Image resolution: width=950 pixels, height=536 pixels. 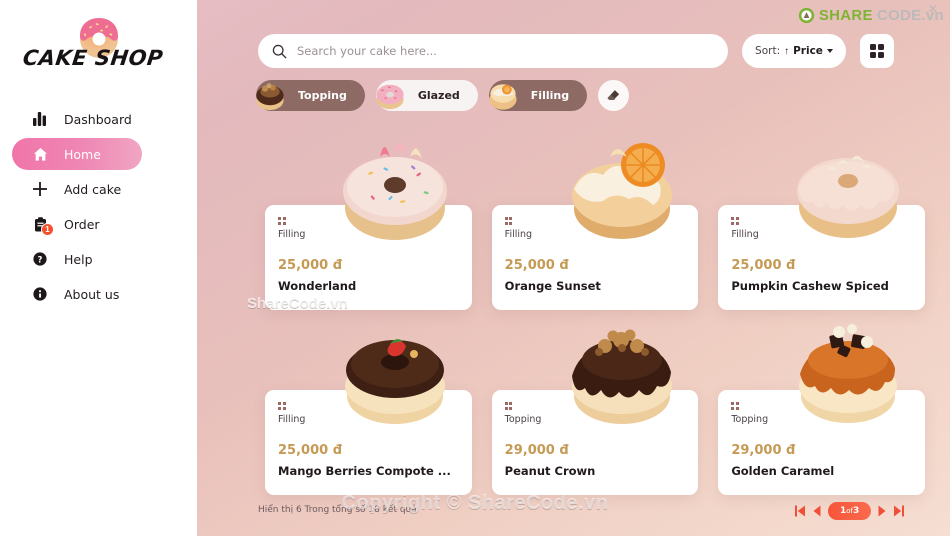 I want to click on product-card: Filling 25,000 đ Wonderland ShareCode.vn, so click(x=359, y=227).